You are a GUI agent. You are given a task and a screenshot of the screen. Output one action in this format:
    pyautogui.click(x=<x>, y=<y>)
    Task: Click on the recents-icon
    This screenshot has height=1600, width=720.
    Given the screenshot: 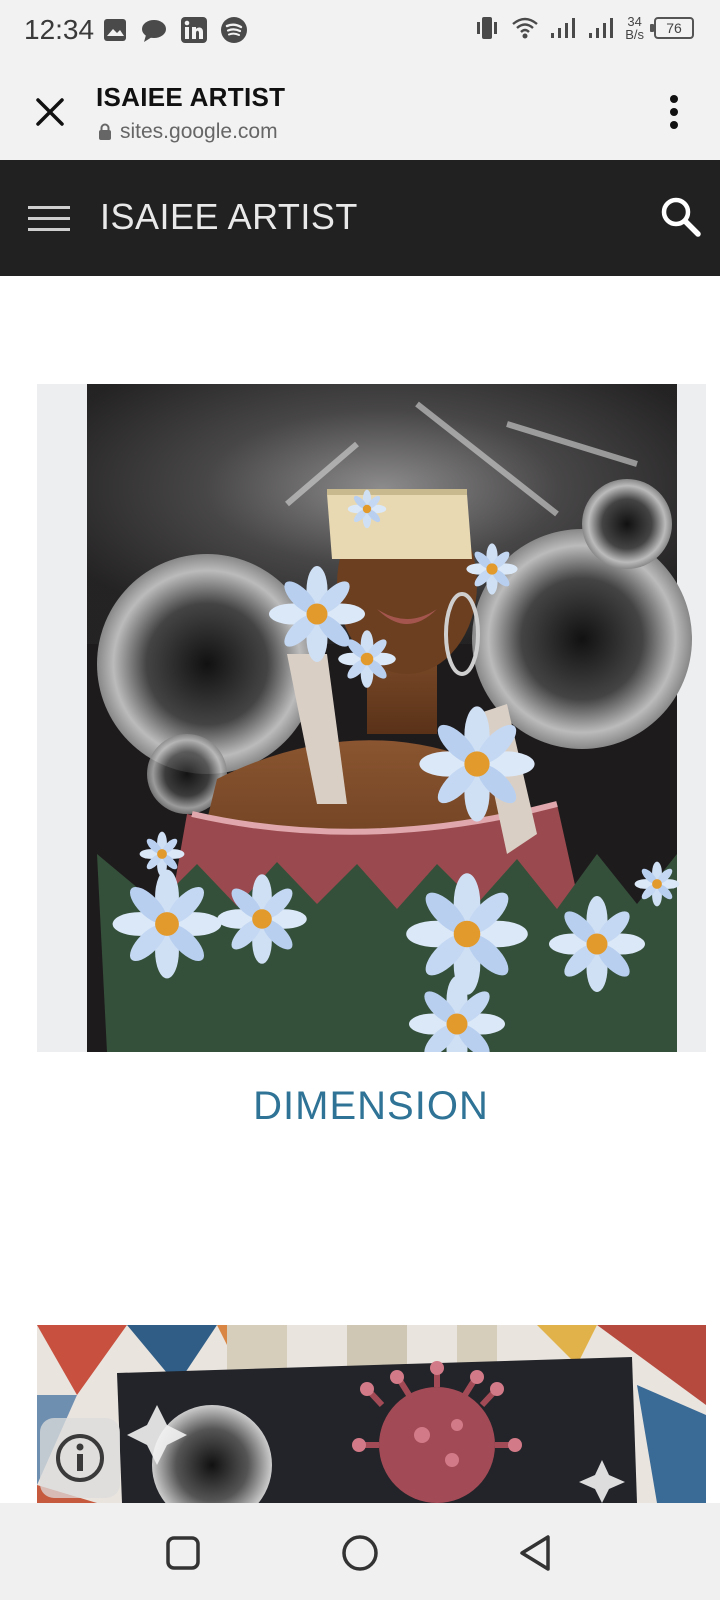 What is the action you would take?
    pyautogui.click(x=183, y=1553)
    